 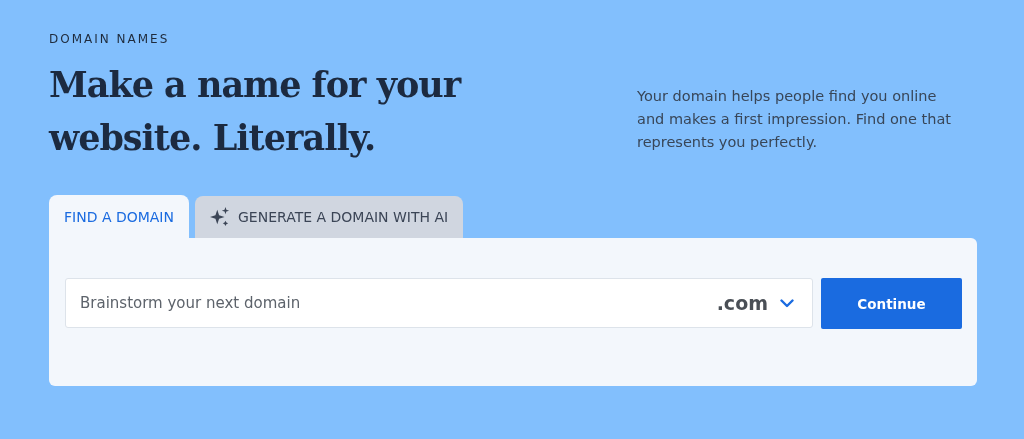 What do you see at coordinates (329, 217) in the screenshot?
I see `tab: GENERATE A DOMAIN WITH AI` at bounding box center [329, 217].